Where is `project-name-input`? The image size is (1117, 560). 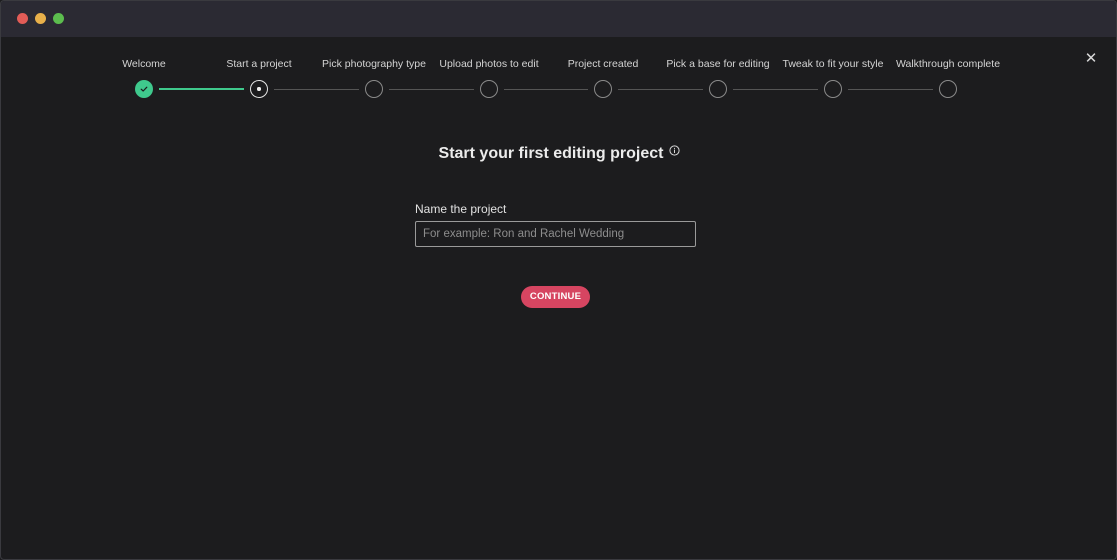 project-name-input is located at coordinates (555, 234).